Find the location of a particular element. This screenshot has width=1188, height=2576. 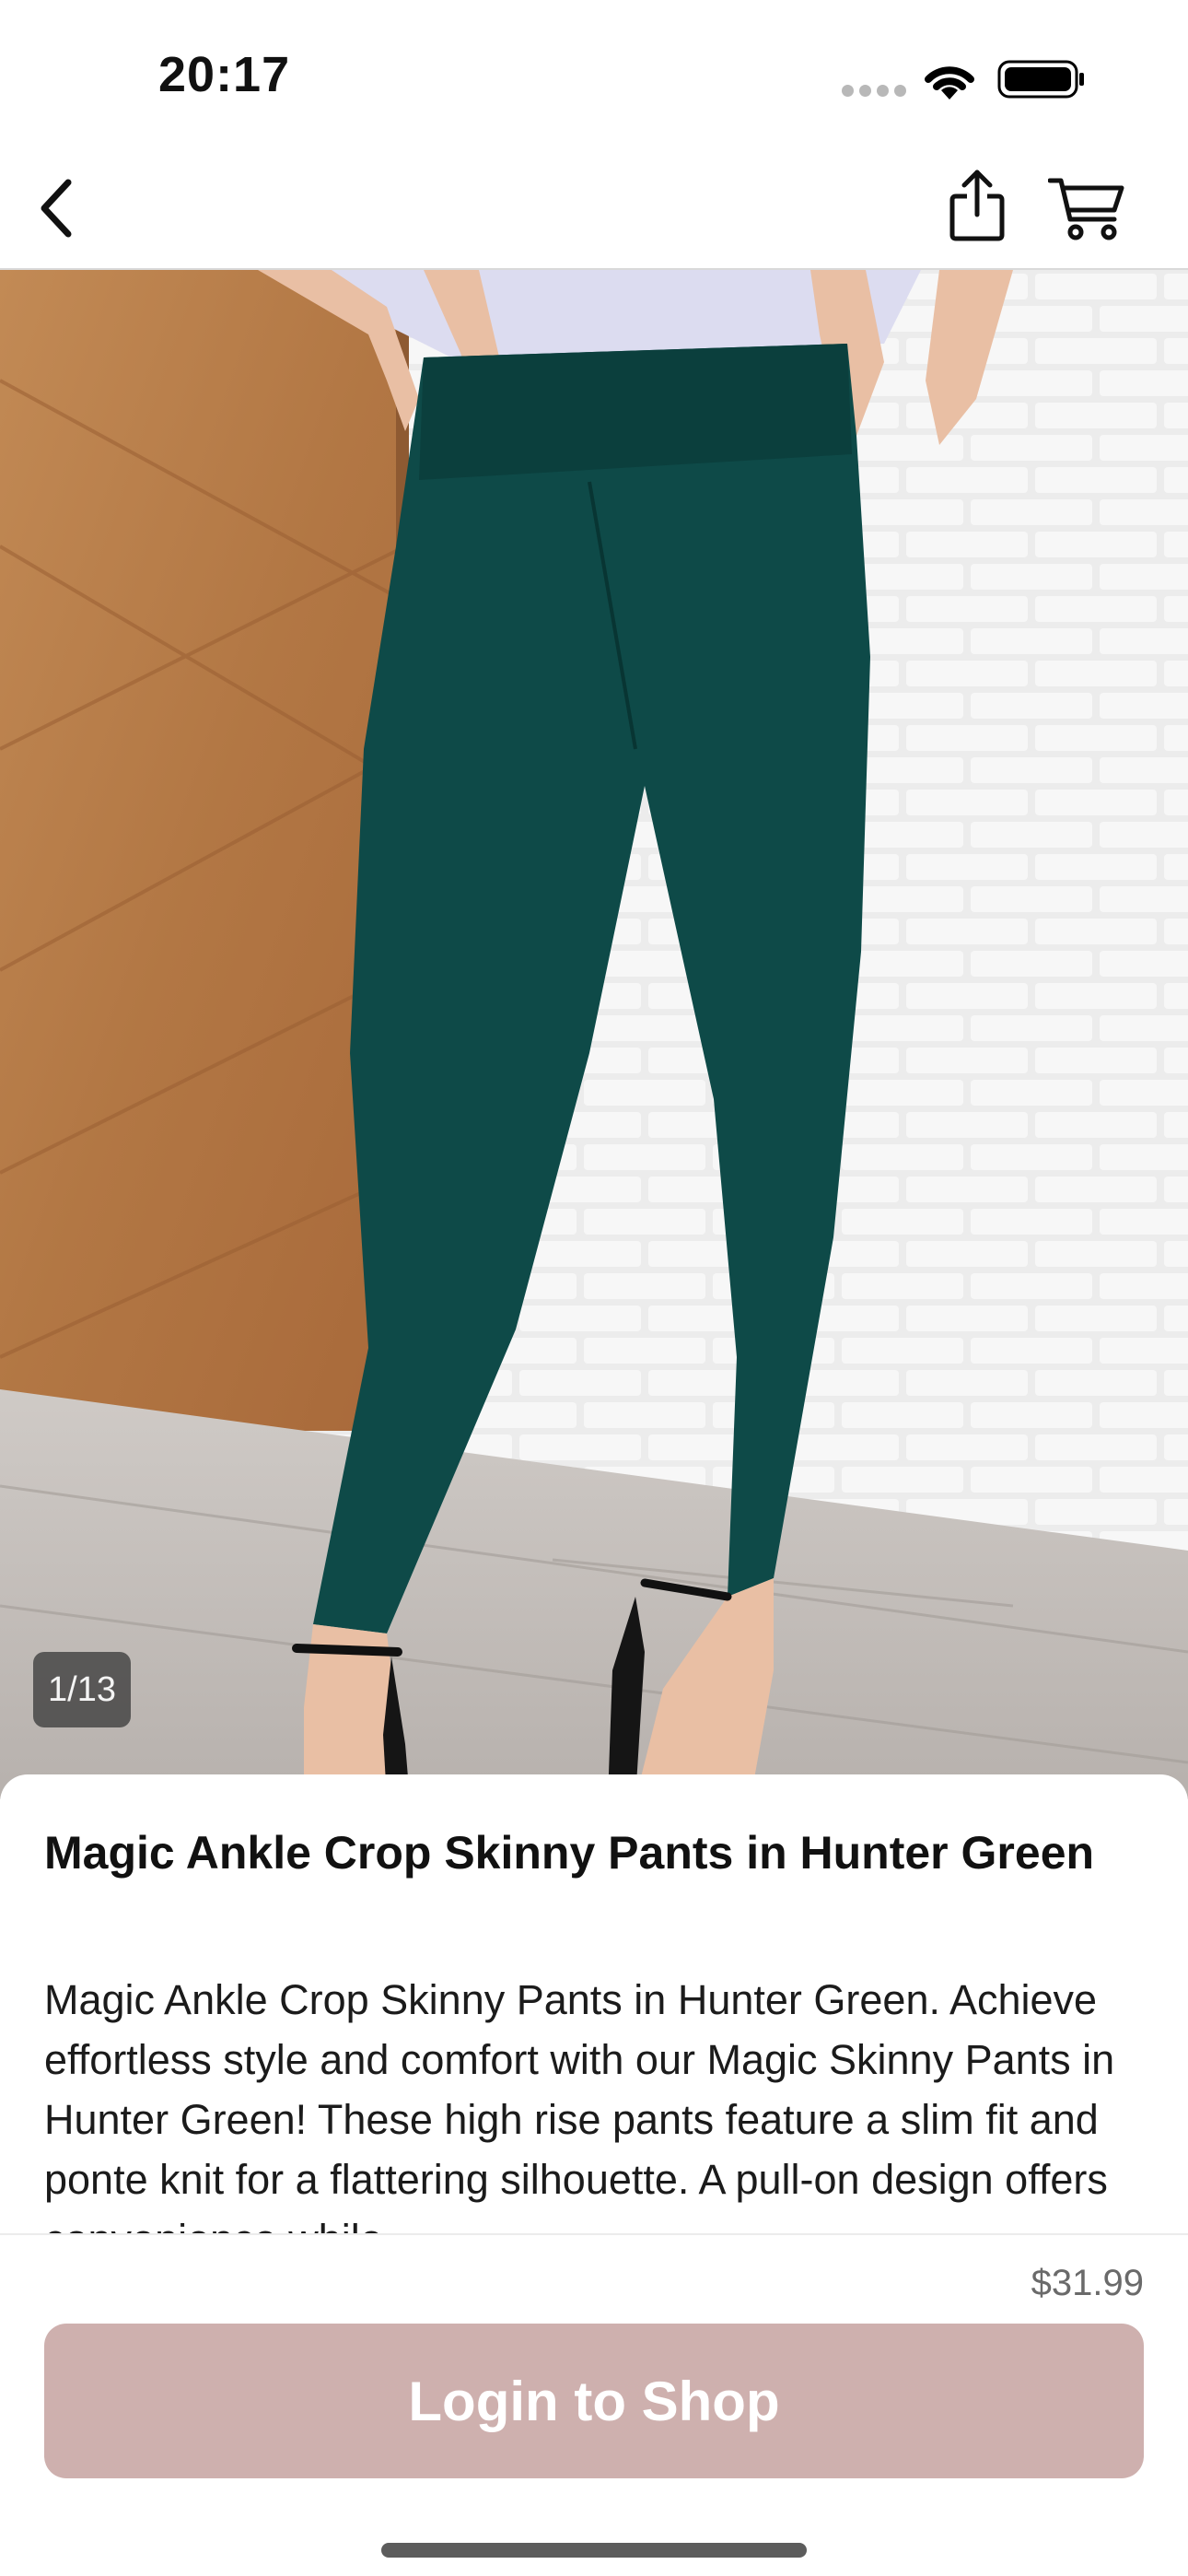

image-counter: 1/13 is located at coordinates (82, 1689).